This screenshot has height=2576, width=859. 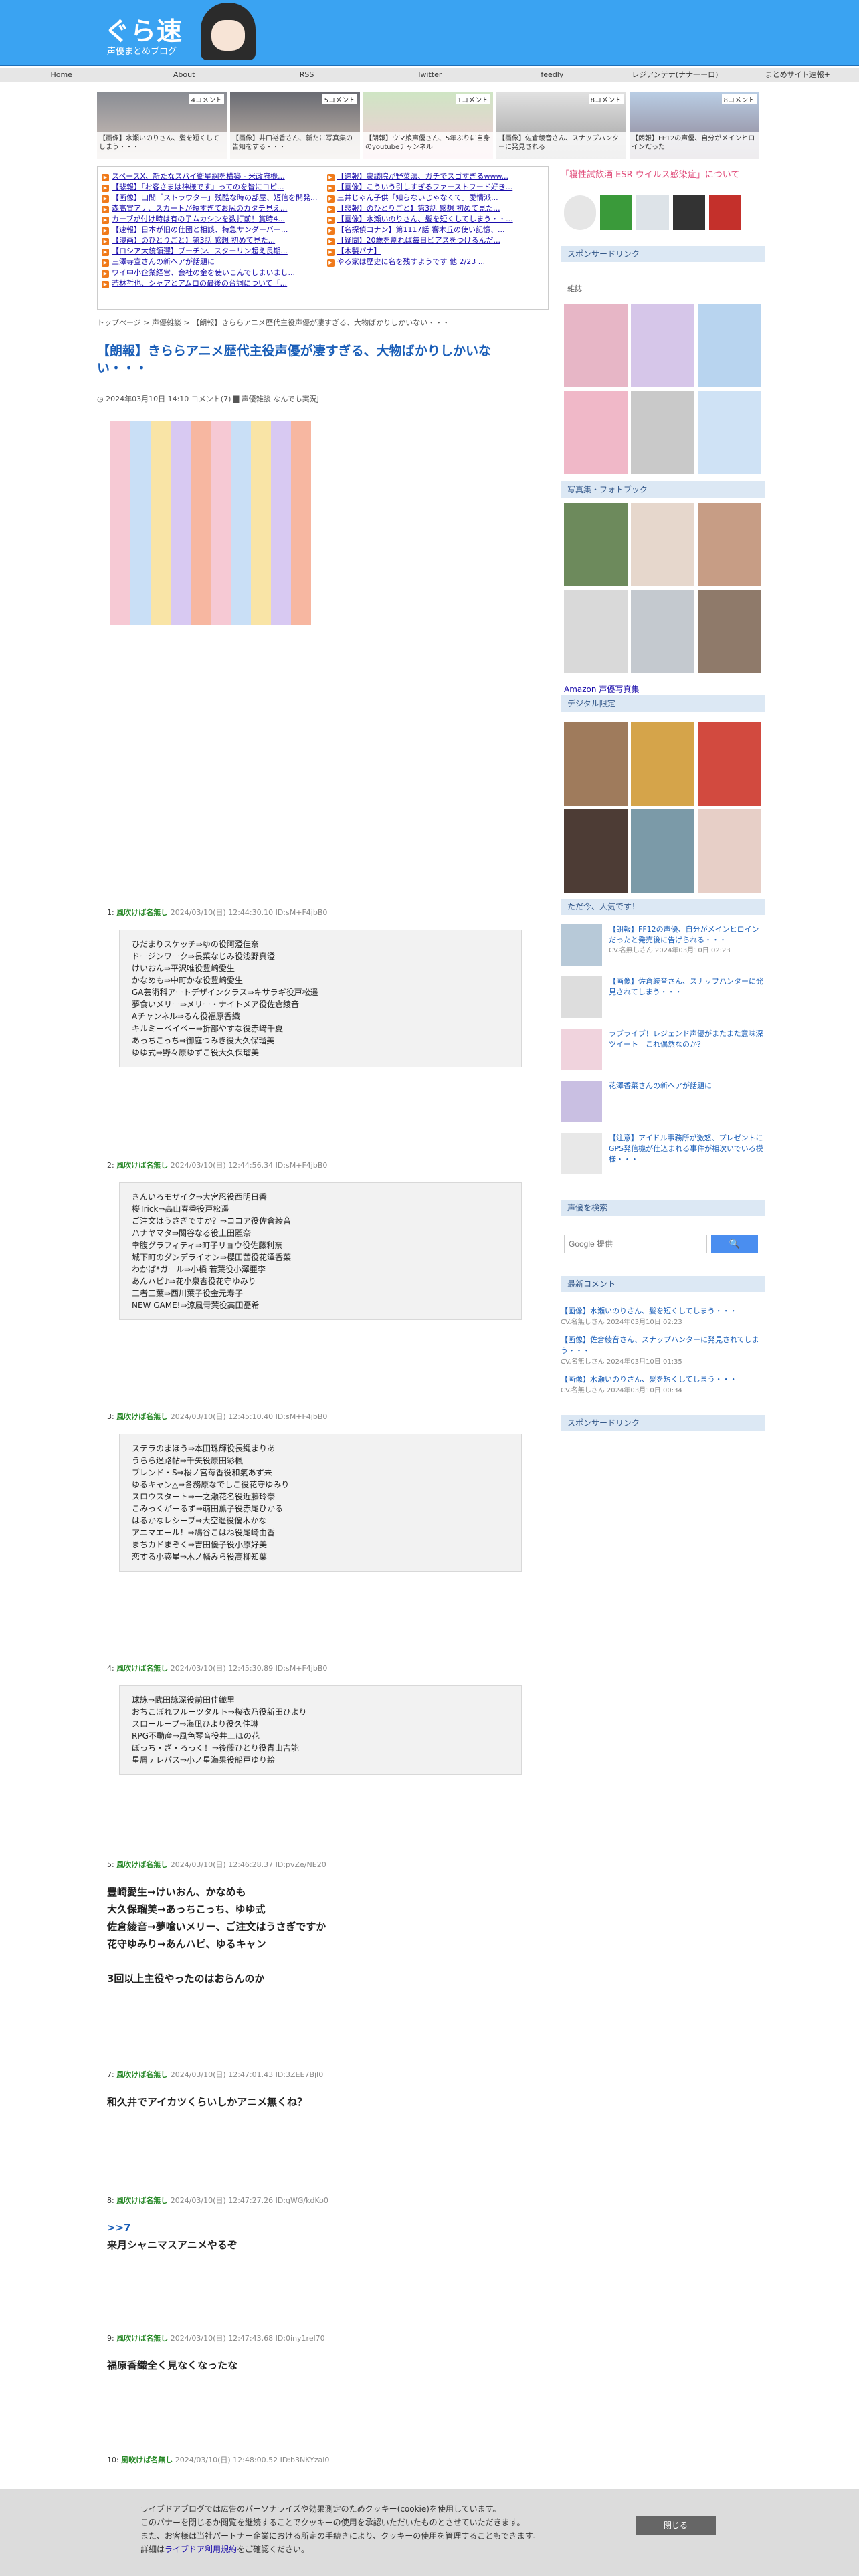 What do you see at coordinates (663, 175) in the screenshot?
I see `sidebar-notice-banner: 「寝性試飲酒 ESR ウイルス感染症」について` at bounding box center [663, 175].